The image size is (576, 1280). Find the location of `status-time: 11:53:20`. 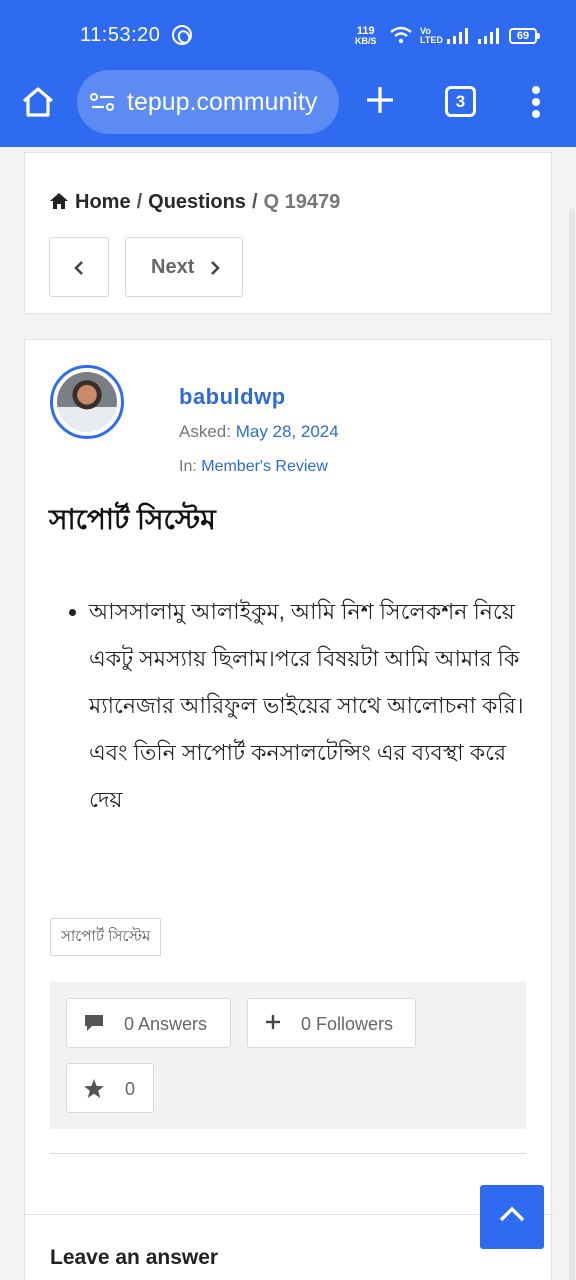

status-time: 11:53:20 is located at coordinates (120, 35).